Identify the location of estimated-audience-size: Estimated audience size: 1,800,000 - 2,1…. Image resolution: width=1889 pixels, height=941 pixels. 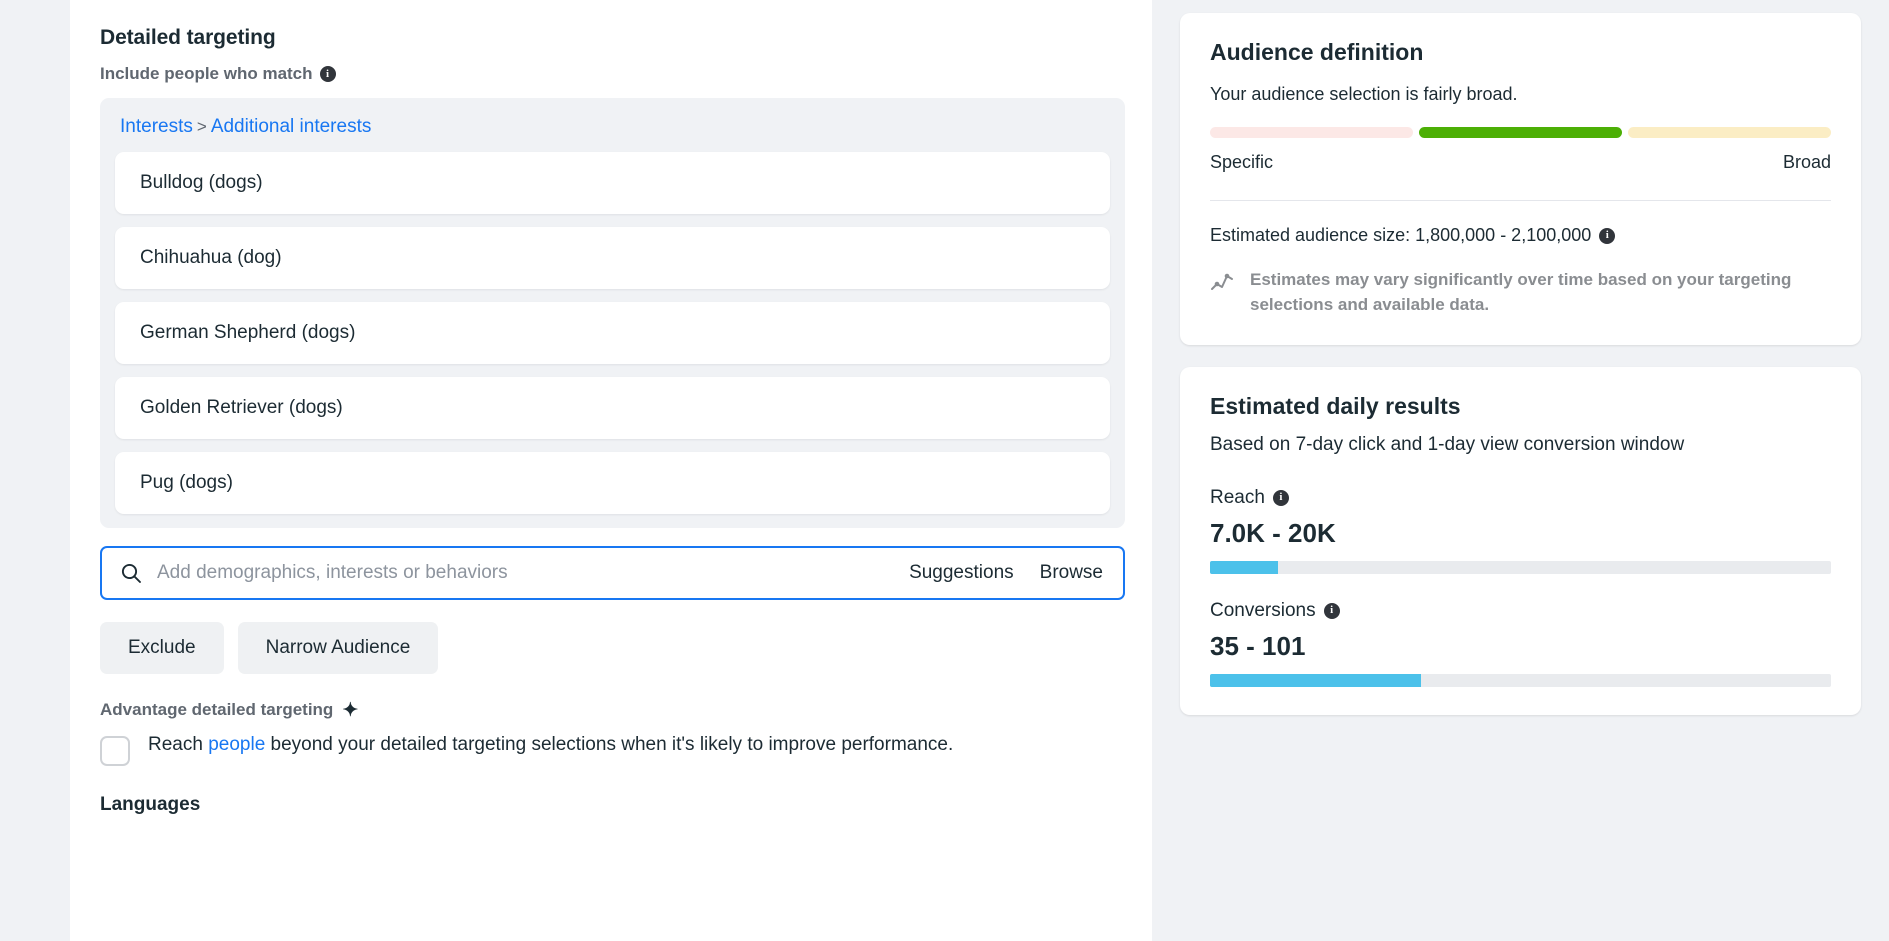
(1520, 235).